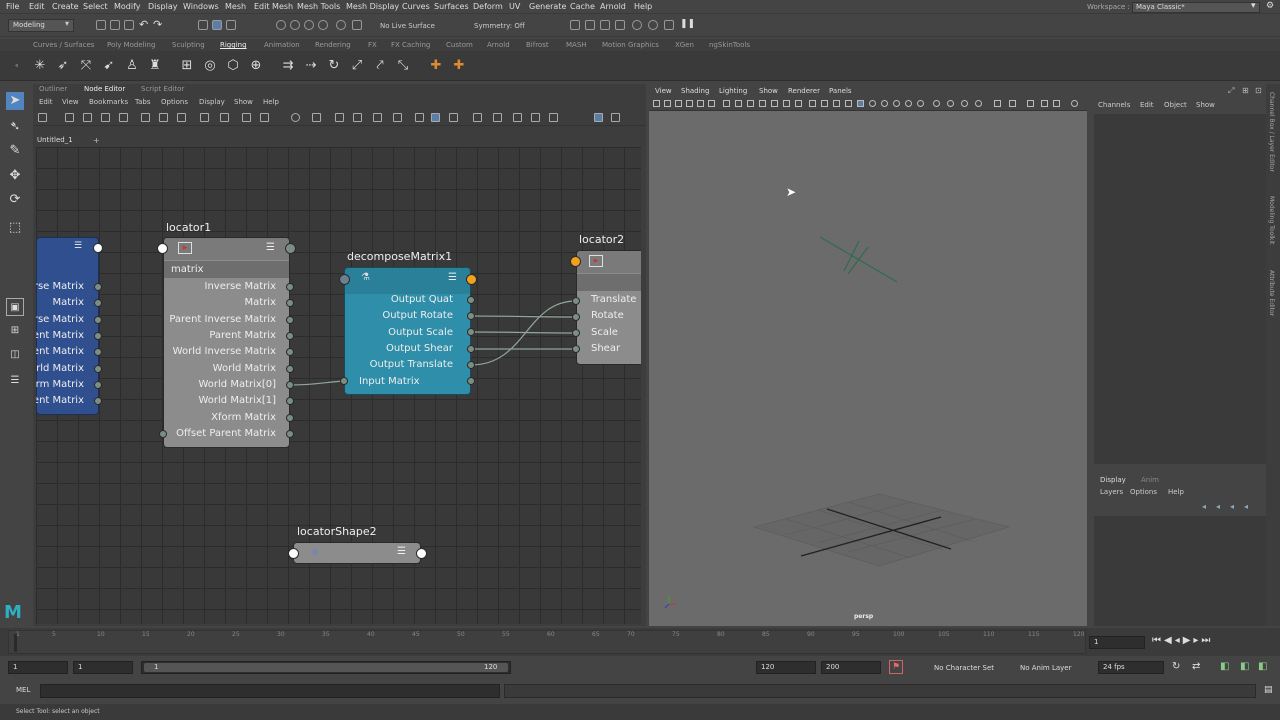  I want to click on ne-output-connections-icon, so click(145, 117).